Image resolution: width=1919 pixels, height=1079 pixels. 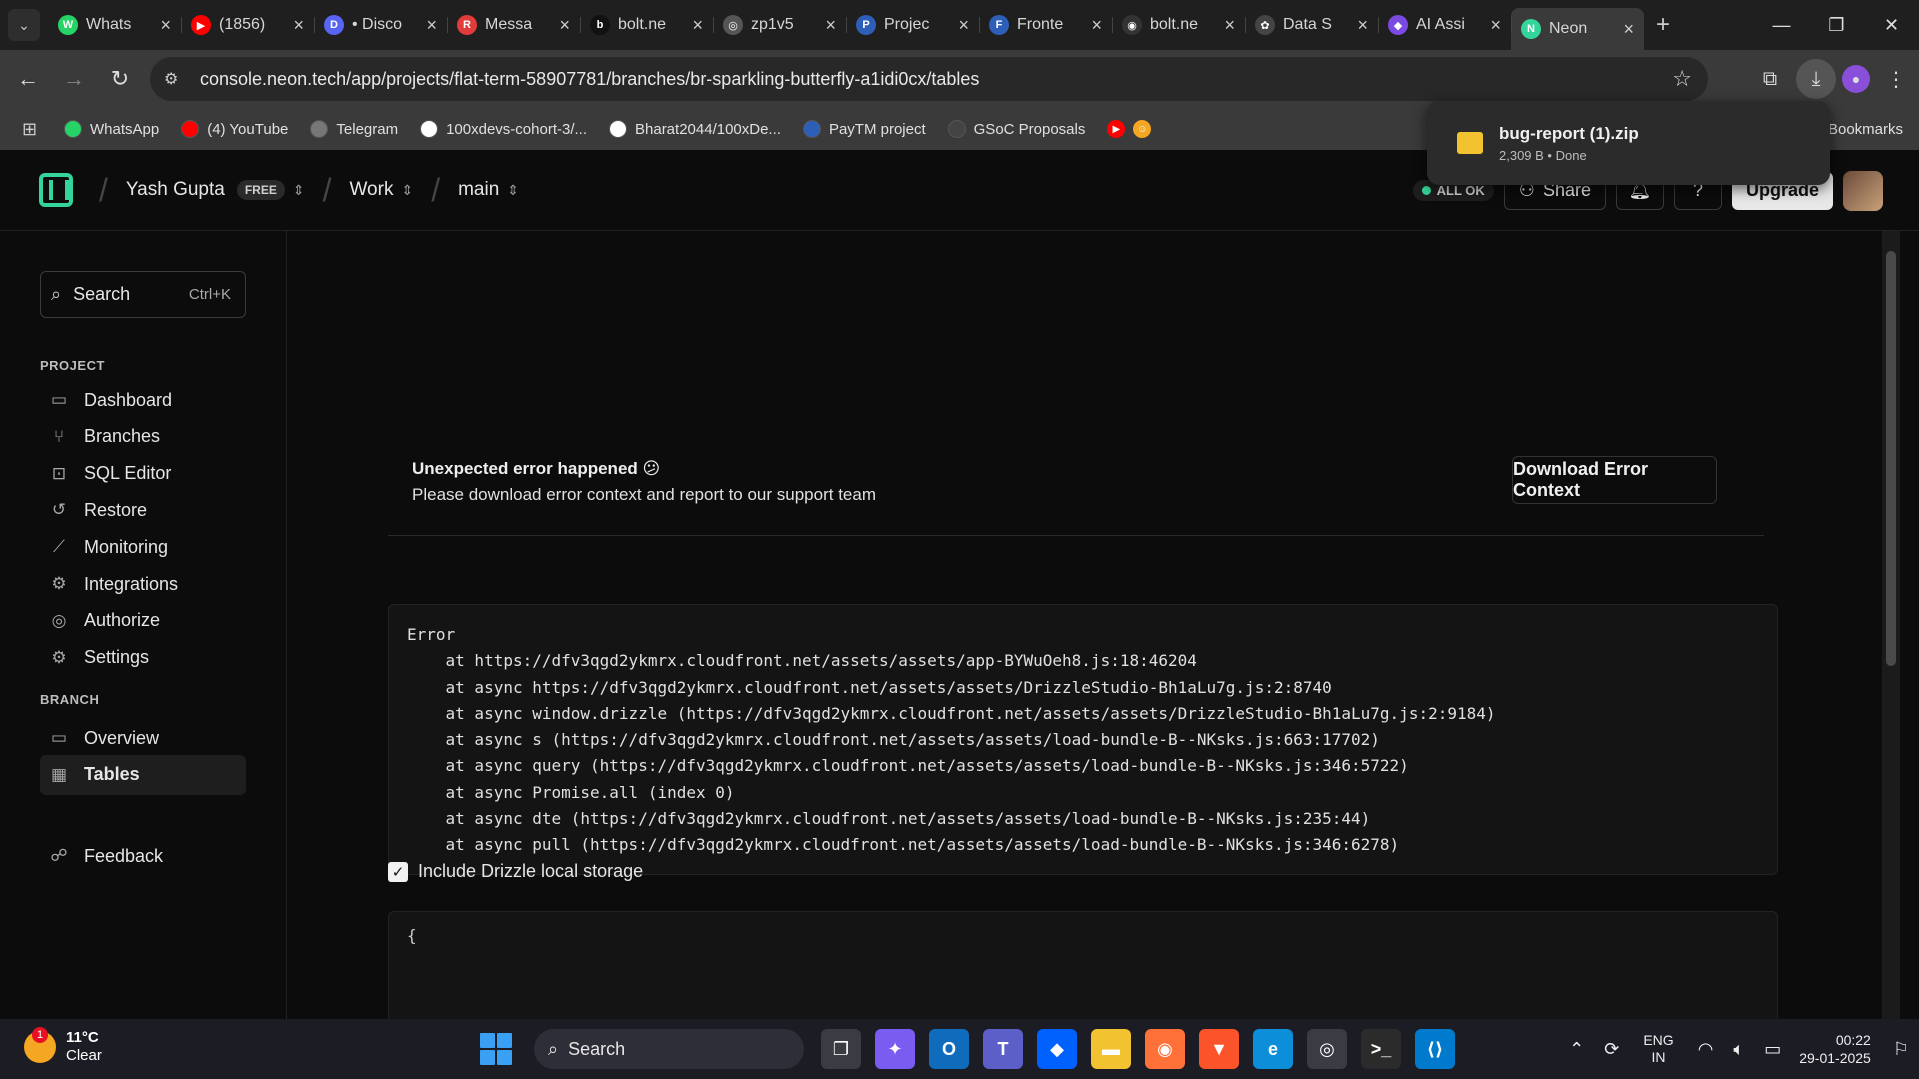 What do you see at coordinates (1682, 79) in the screenshot?
I see `bookmark-star-icon: ☆` at bounding box center [1682, 79].